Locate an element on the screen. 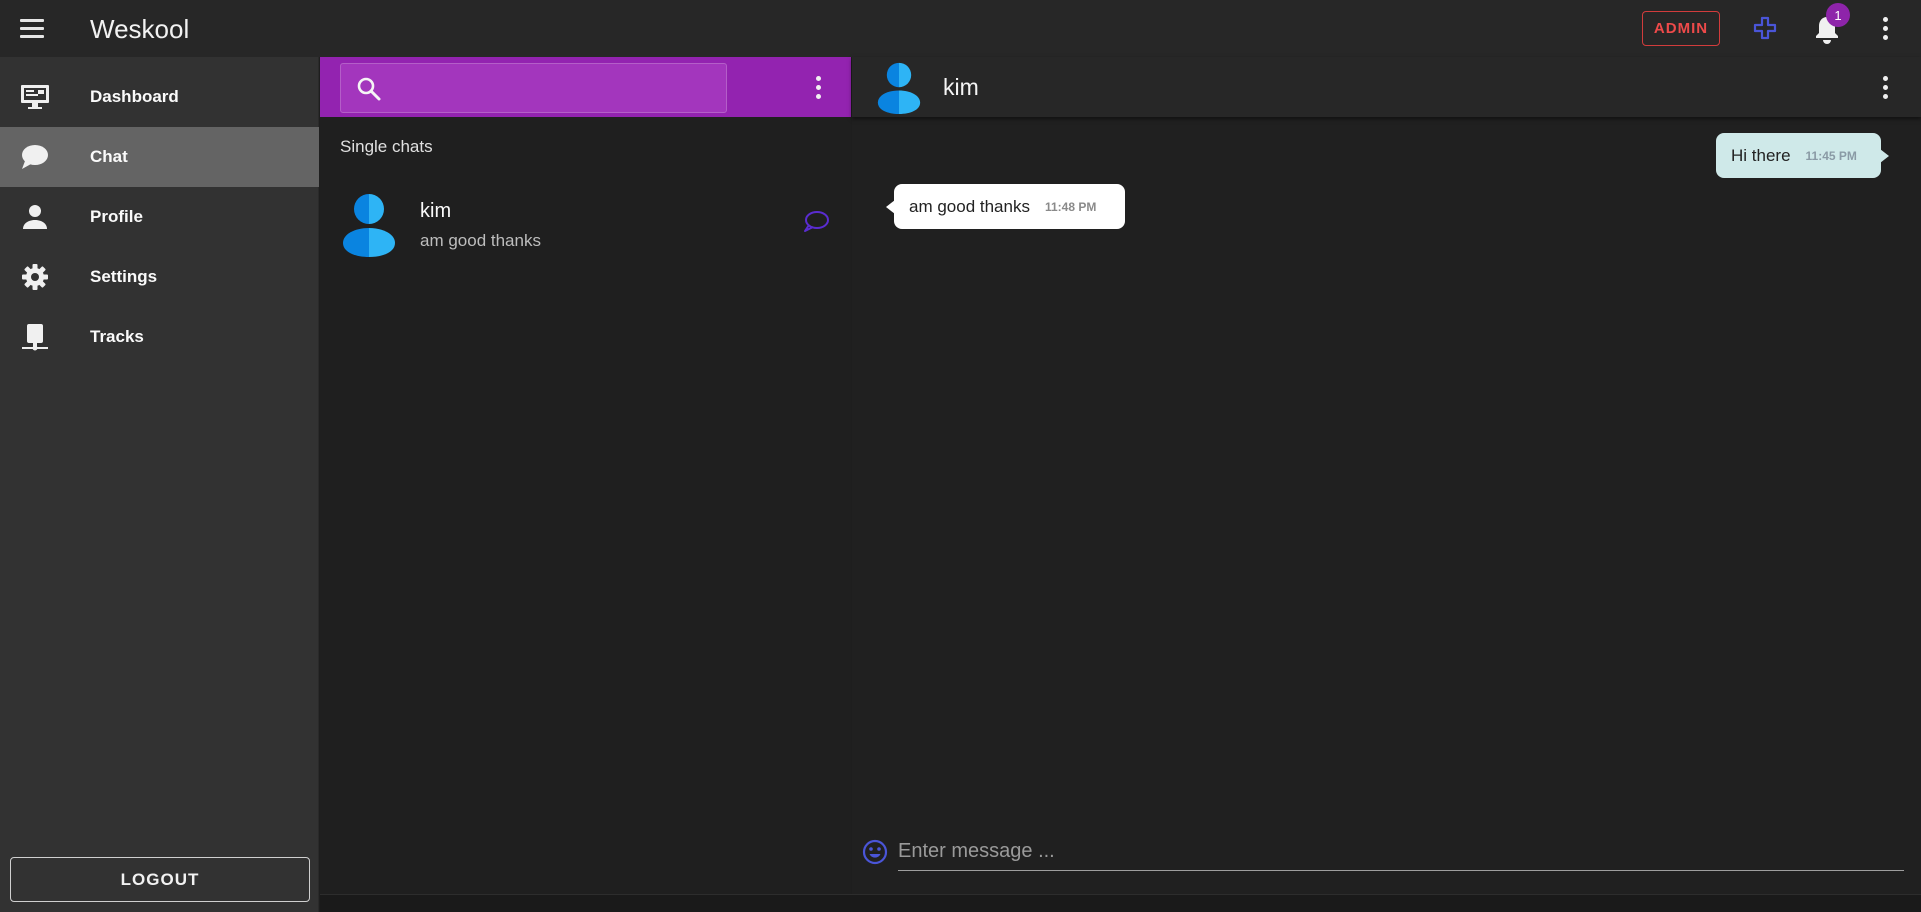  search-box is located at coordinates (533, 88).